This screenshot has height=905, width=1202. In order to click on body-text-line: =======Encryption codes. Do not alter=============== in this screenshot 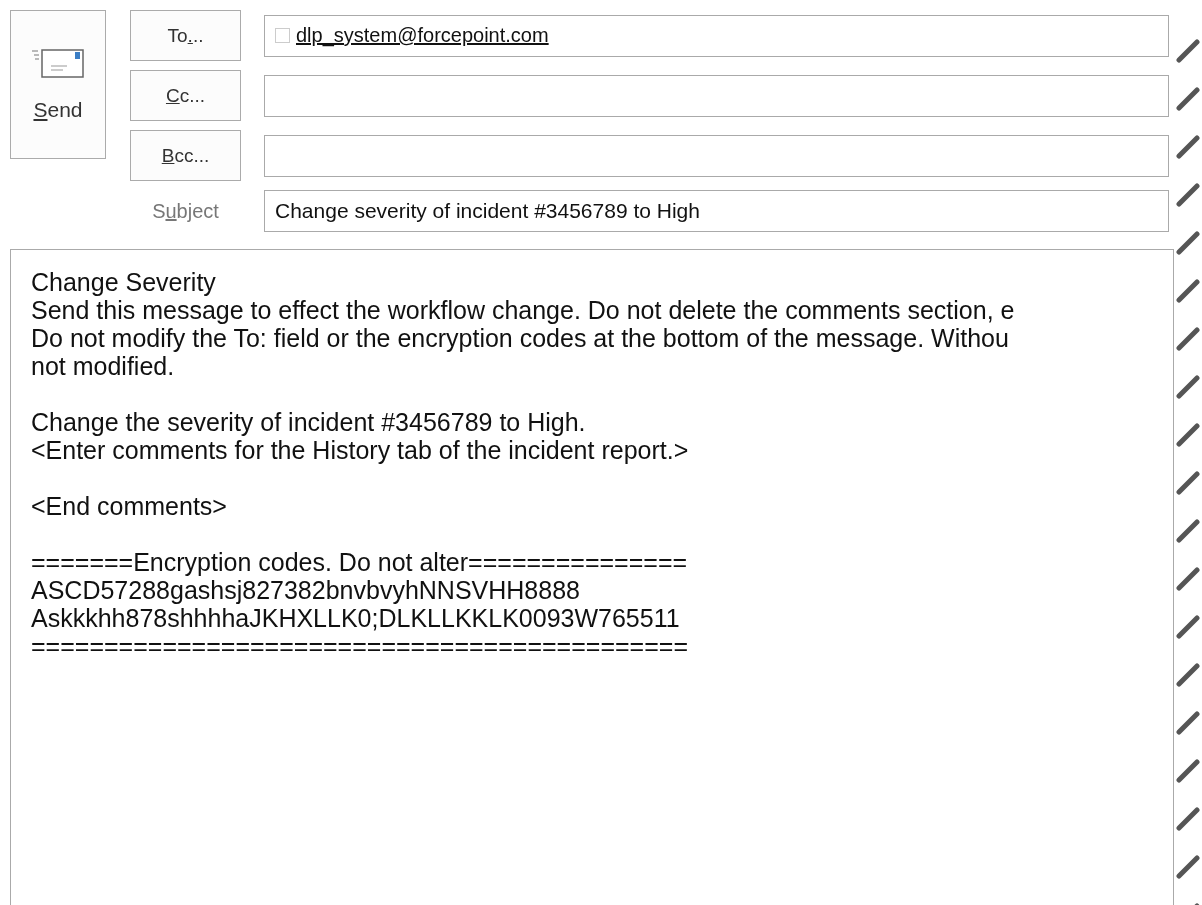, I will do `click(359, 562)`.